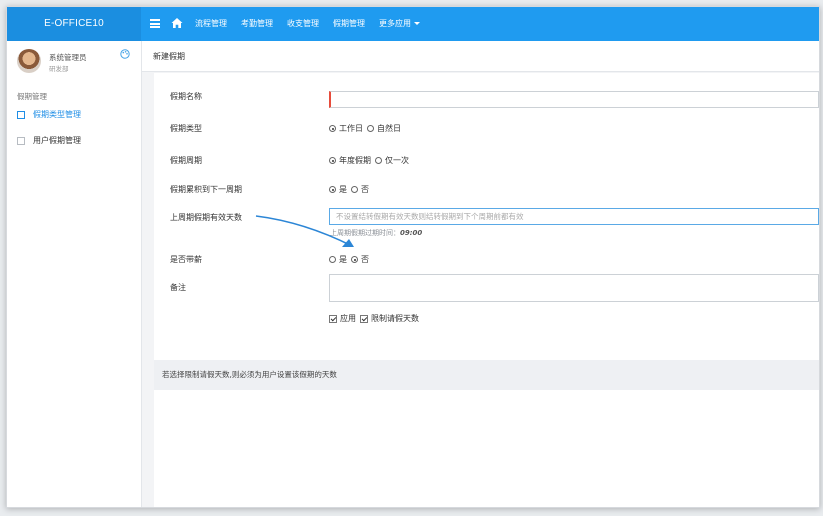 The width and height of the screenshot is (823, 516). I want to click on radio-carry-yes-label: 是, so click(343, 189).